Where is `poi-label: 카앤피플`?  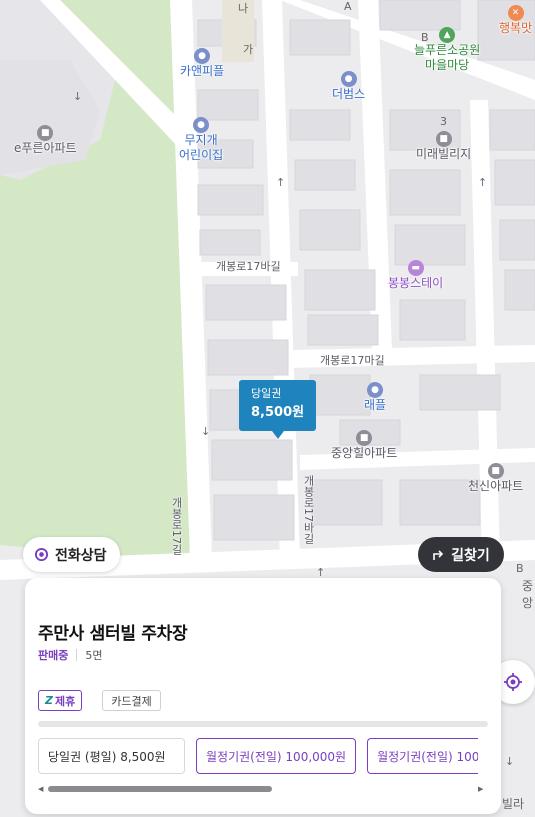 poi-label: 카앤피플 is located at coordinates (202, 71).